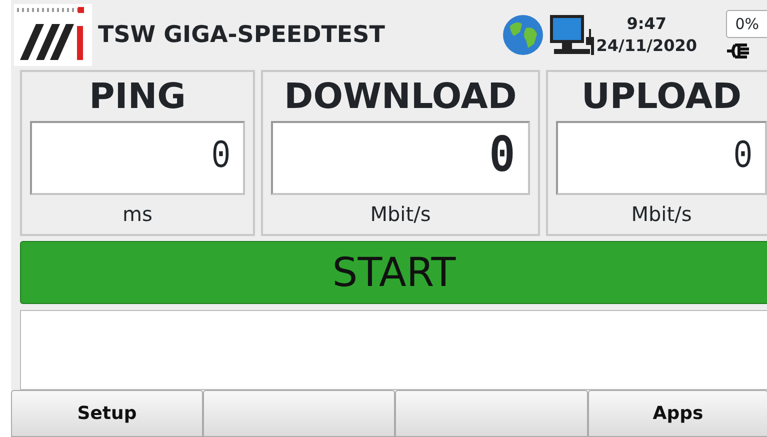 The width and height of the screenshot is (767, 437). Describe the element at coordinates (661, 97) in the screenshot. I see `panel-title: UPLOAD` at that location.